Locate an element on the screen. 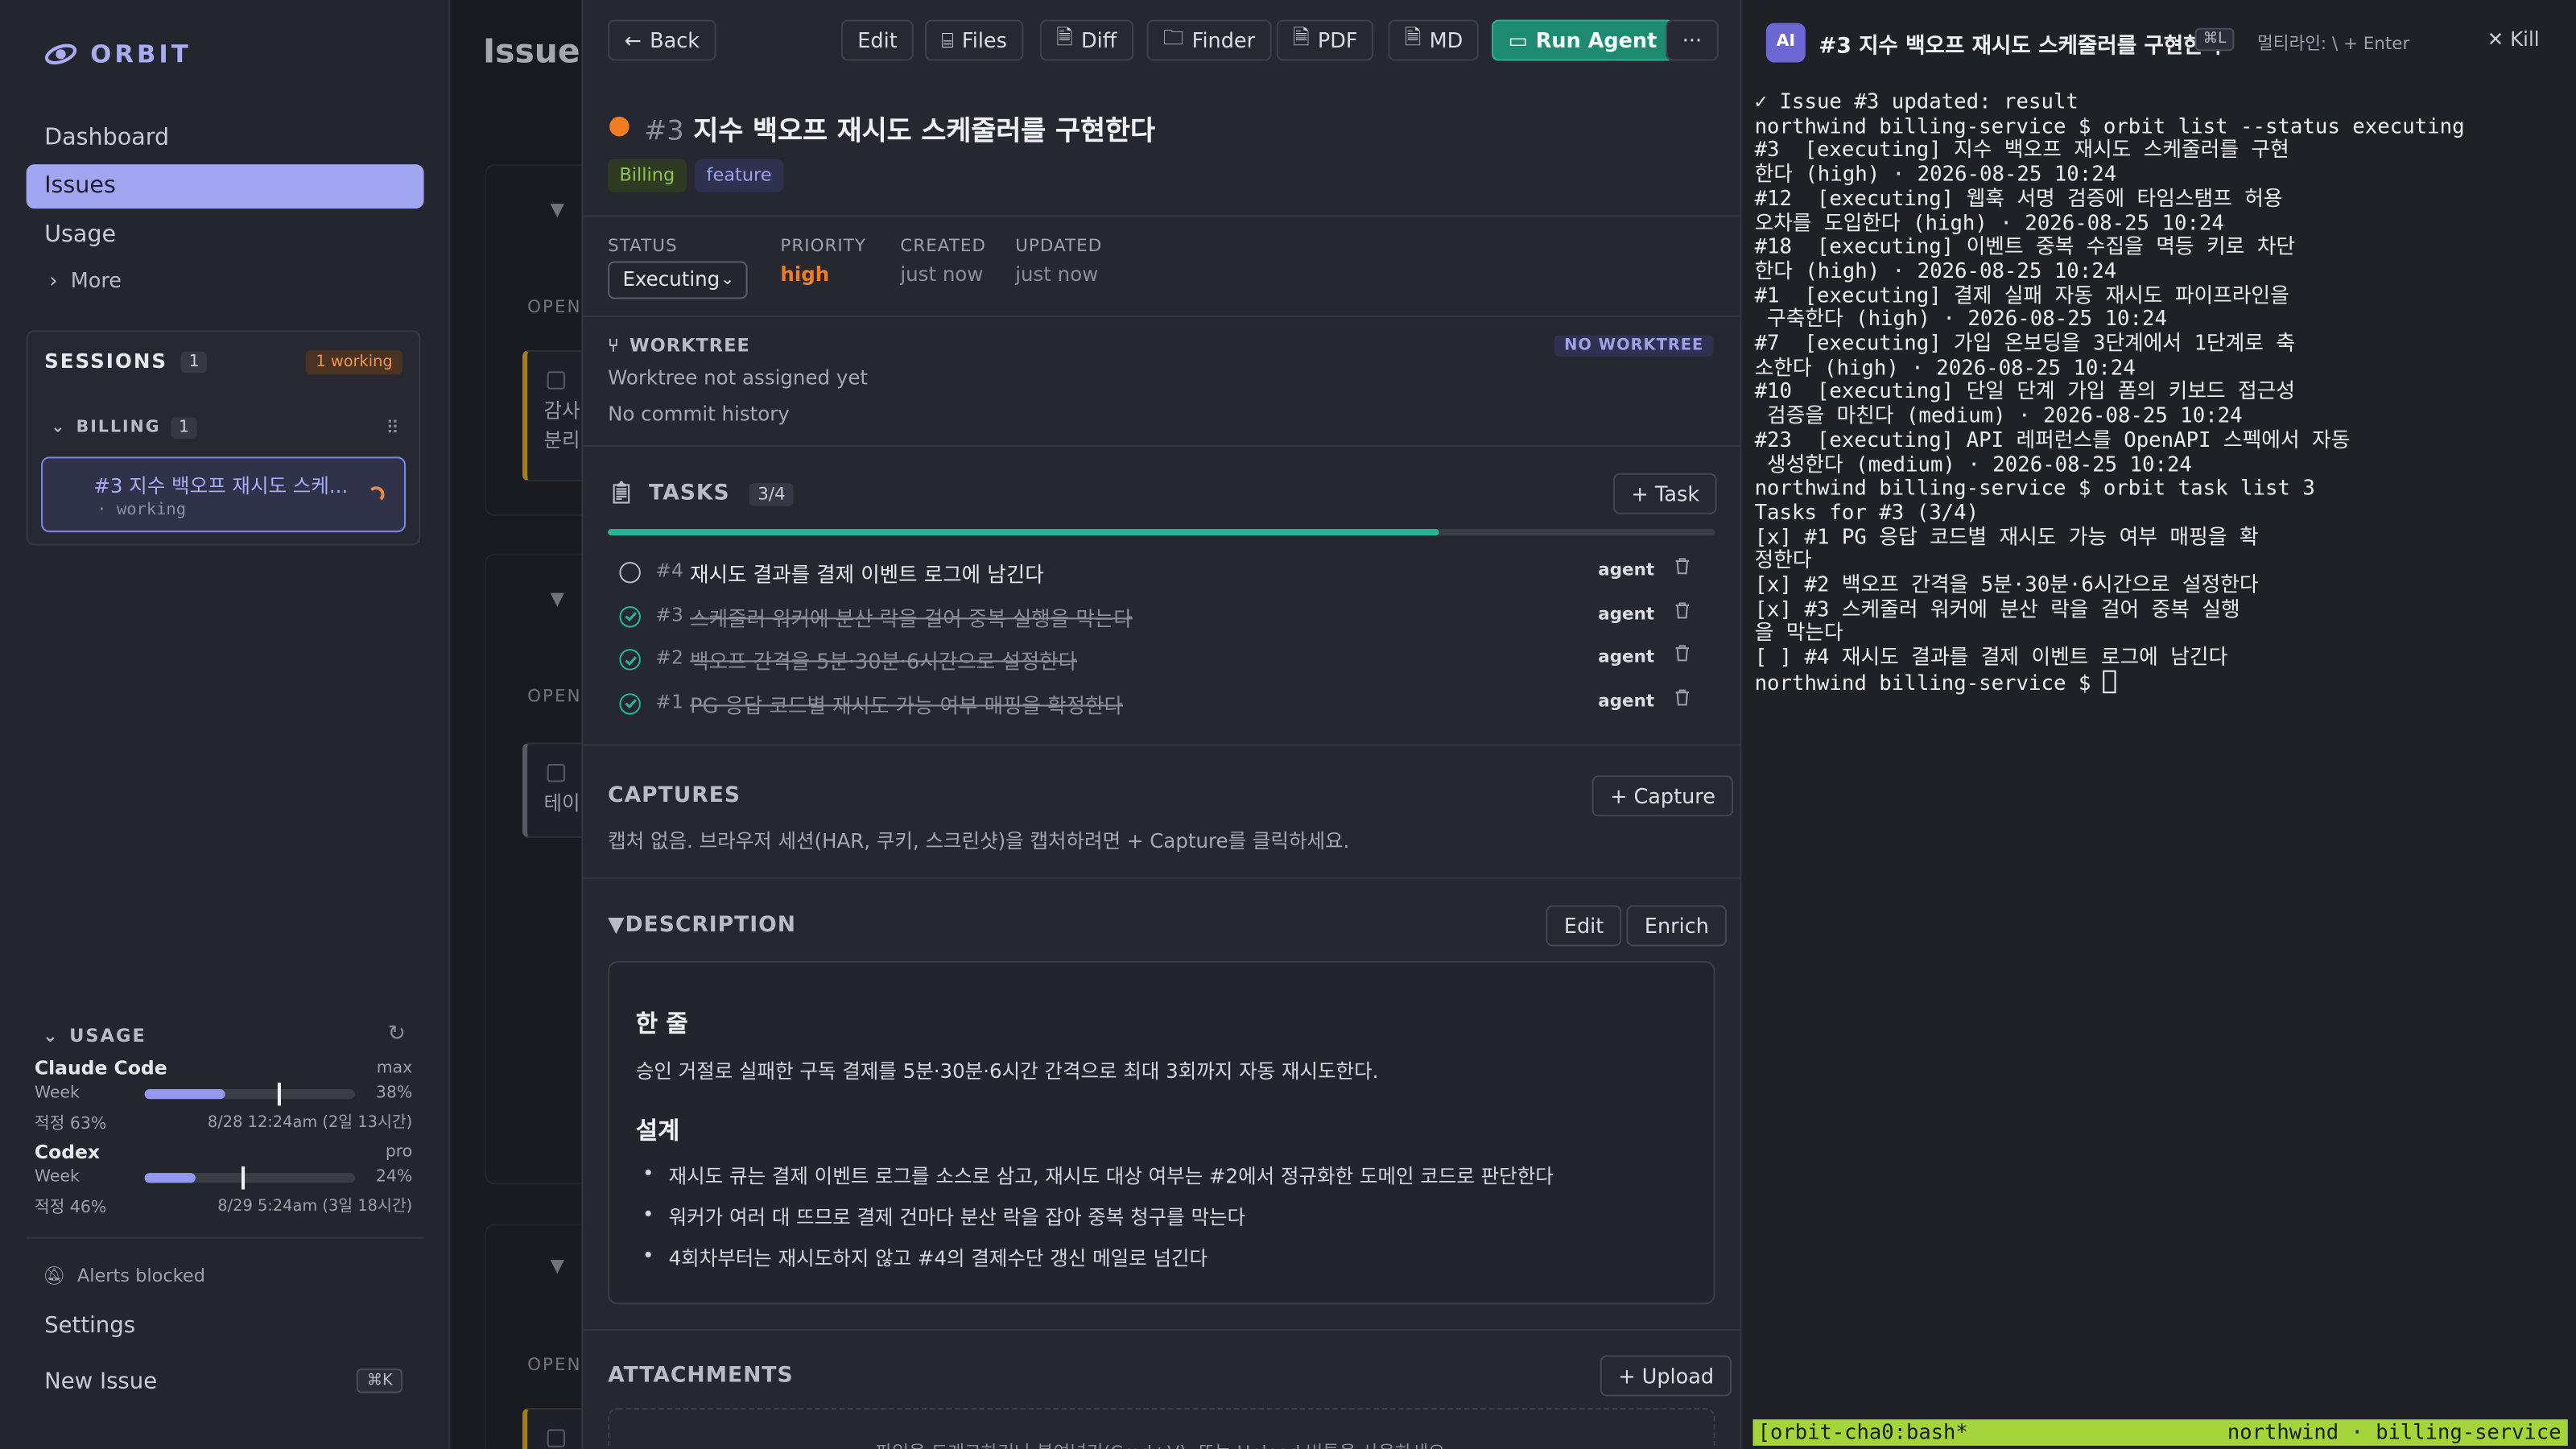  terminal-line: 생성한다 (medium) · 2026-08-25 10:24 is located at coordinates (1973, 463).